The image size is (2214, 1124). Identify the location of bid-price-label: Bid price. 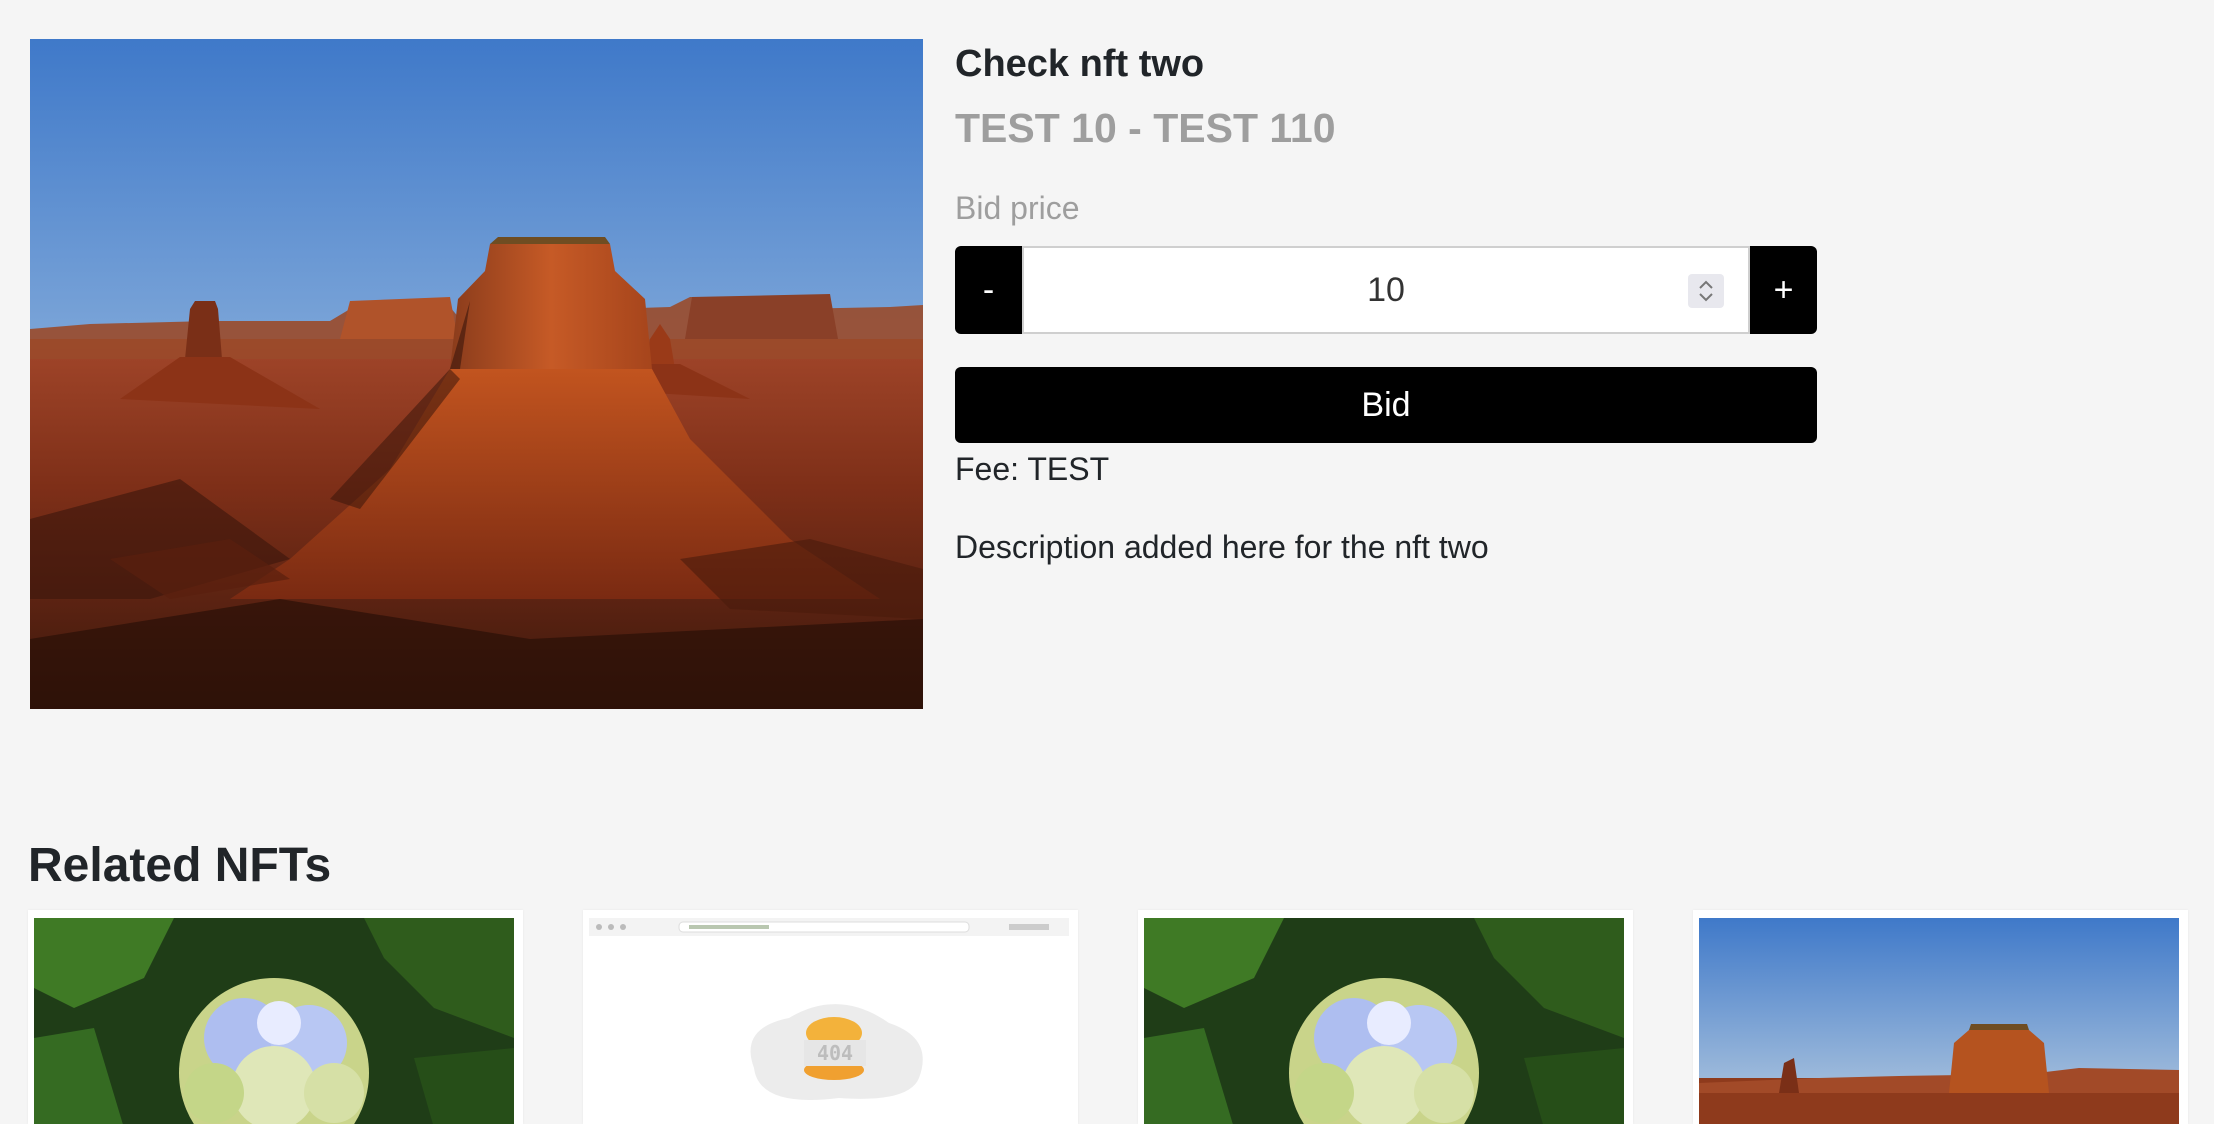
(1017, 208).